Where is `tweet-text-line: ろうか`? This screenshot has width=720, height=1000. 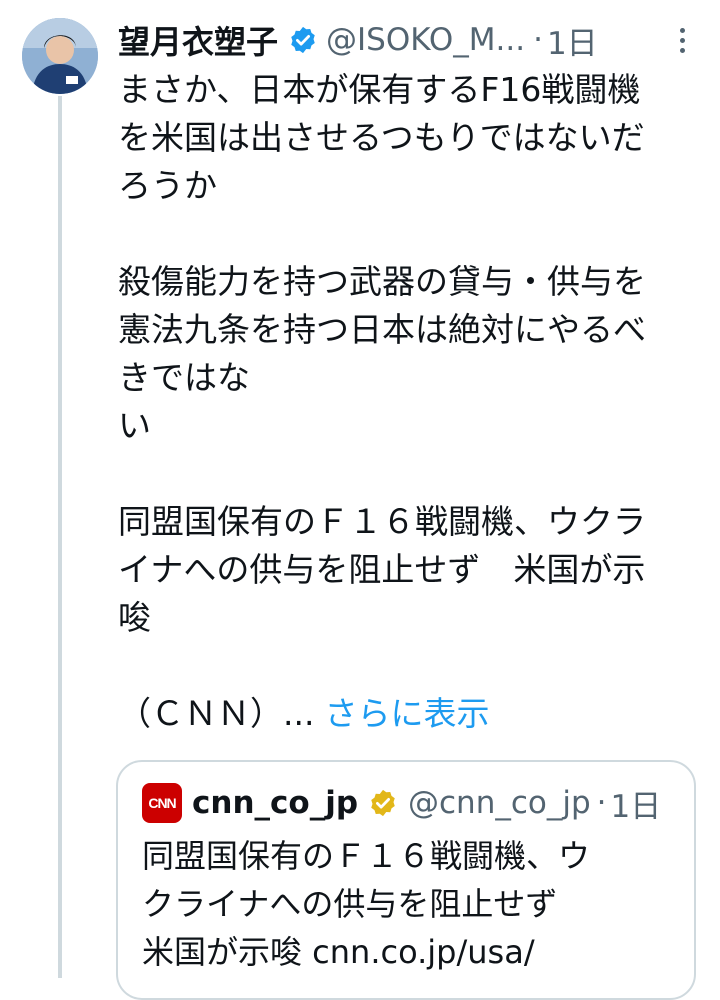 tweet-text-line: ろうか is located at coordinates (167, 185).